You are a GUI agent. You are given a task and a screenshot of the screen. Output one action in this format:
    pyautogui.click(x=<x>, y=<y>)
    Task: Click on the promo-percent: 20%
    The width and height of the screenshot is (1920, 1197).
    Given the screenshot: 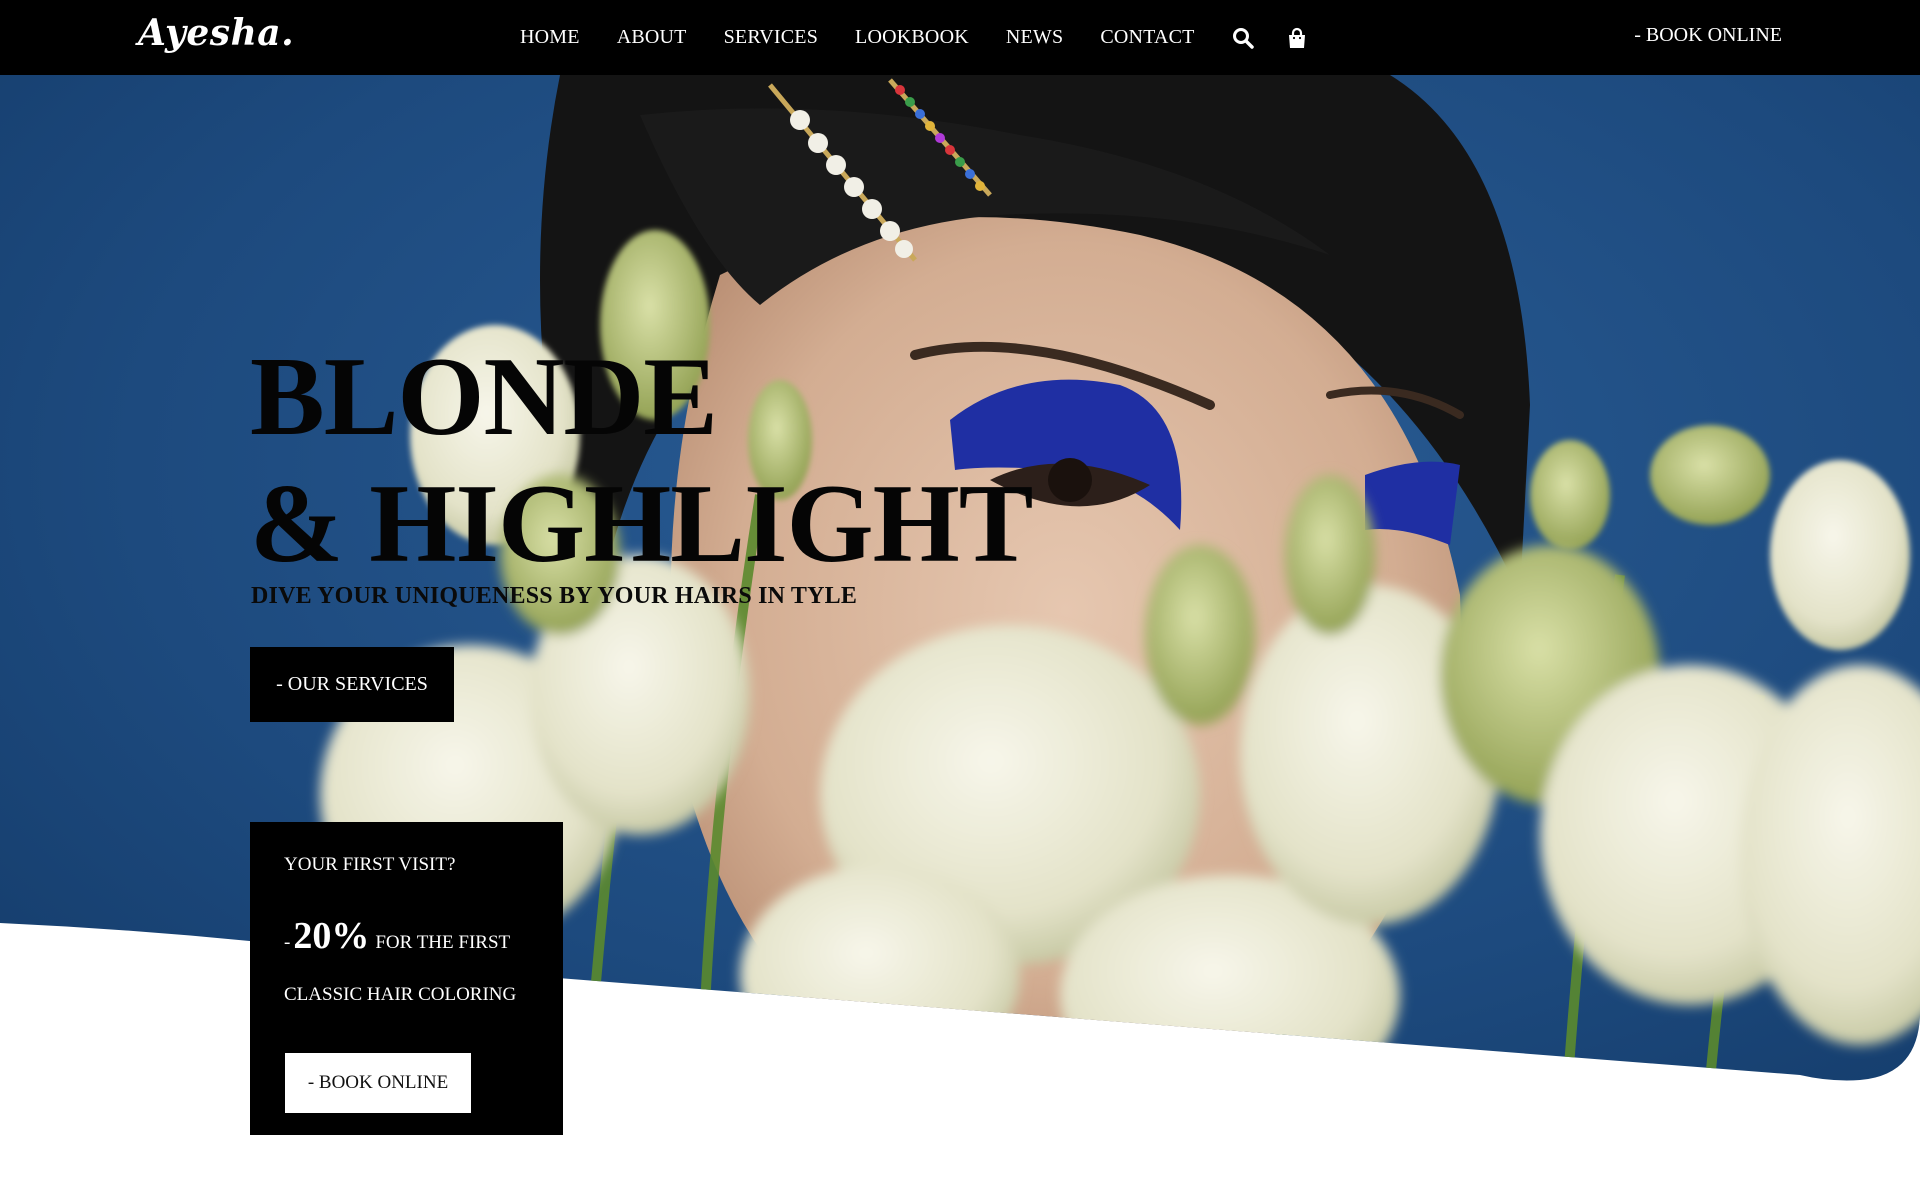 What is the action you would take?
    pyautogui.click(x=331, y=936)
    